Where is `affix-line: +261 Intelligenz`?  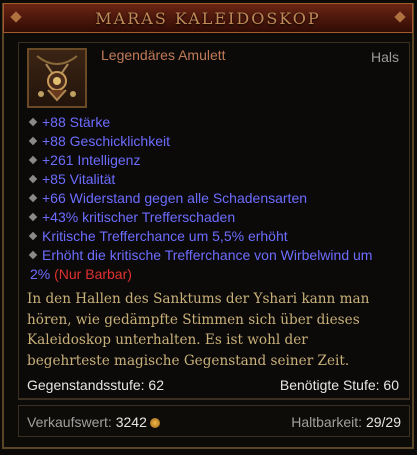
affix-line: +261 Intelligenz is located at coordinates (211, 160).